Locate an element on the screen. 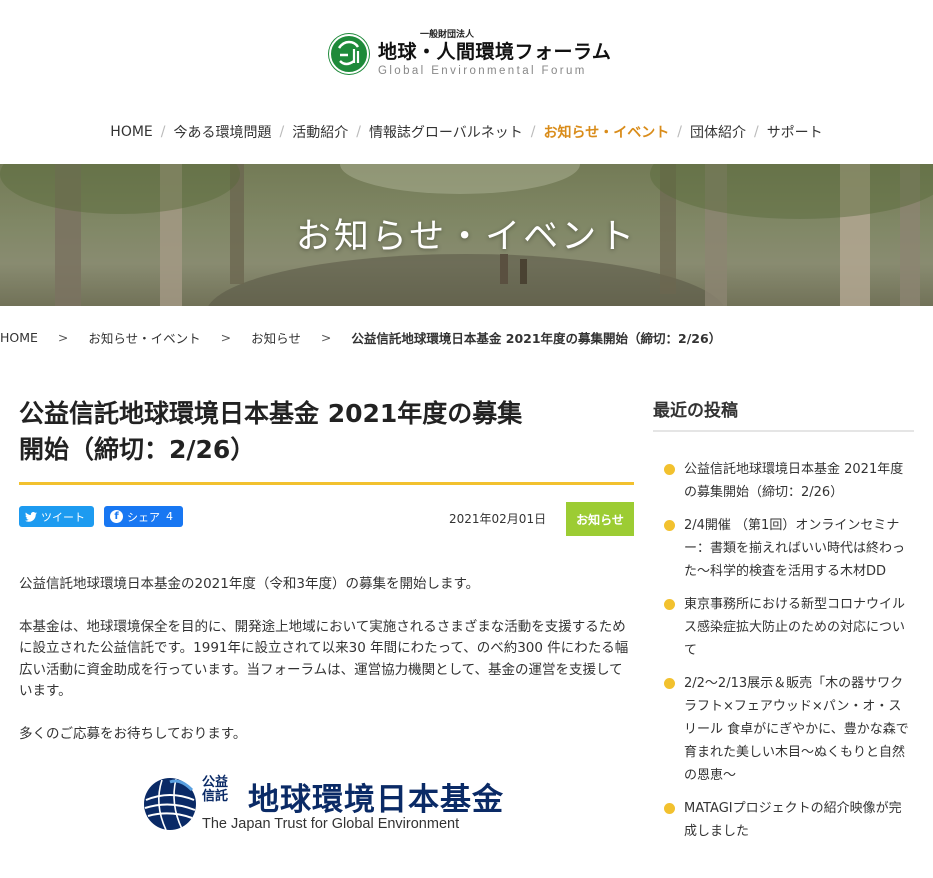 The image size is (933, 878). tweet-button: ツイート is located at coordinates (56, 516).